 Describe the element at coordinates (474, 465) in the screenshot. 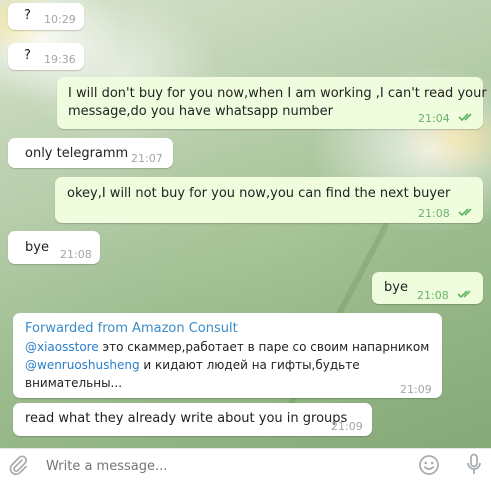

I see `microphone-icon` at that location.